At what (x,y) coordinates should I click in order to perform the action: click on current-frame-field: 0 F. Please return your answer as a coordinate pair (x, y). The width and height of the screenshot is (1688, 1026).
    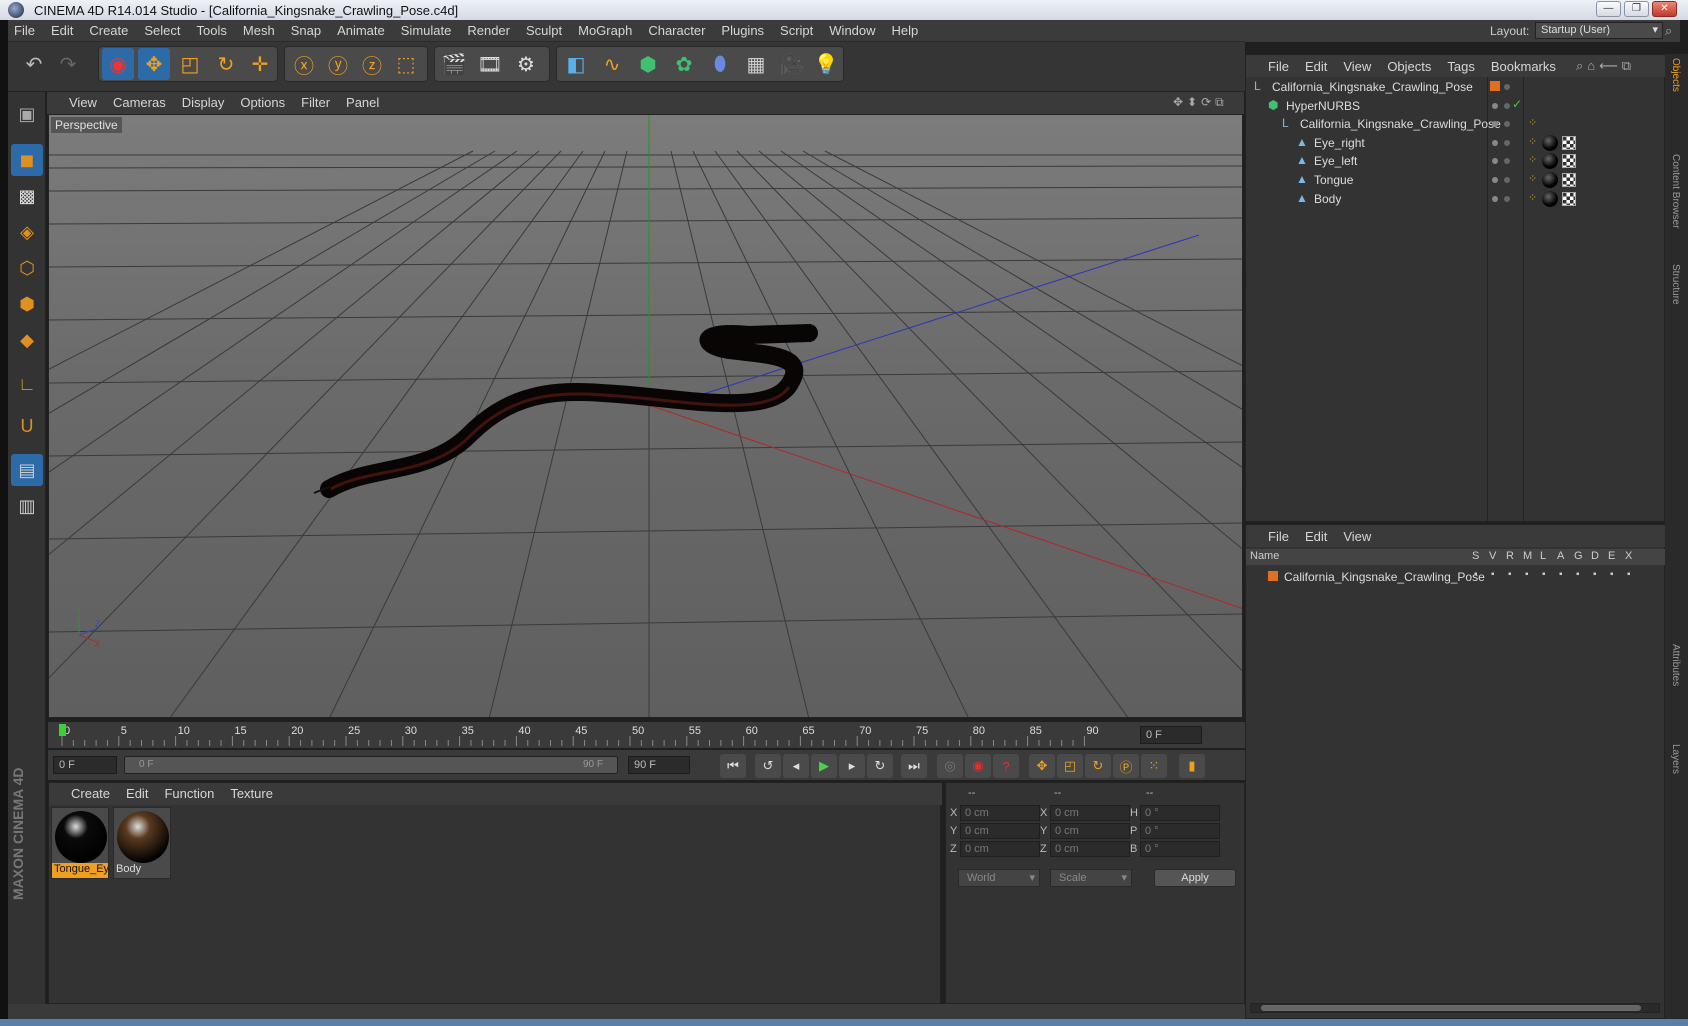
    Looking at the image, I should click on (1171, 735).